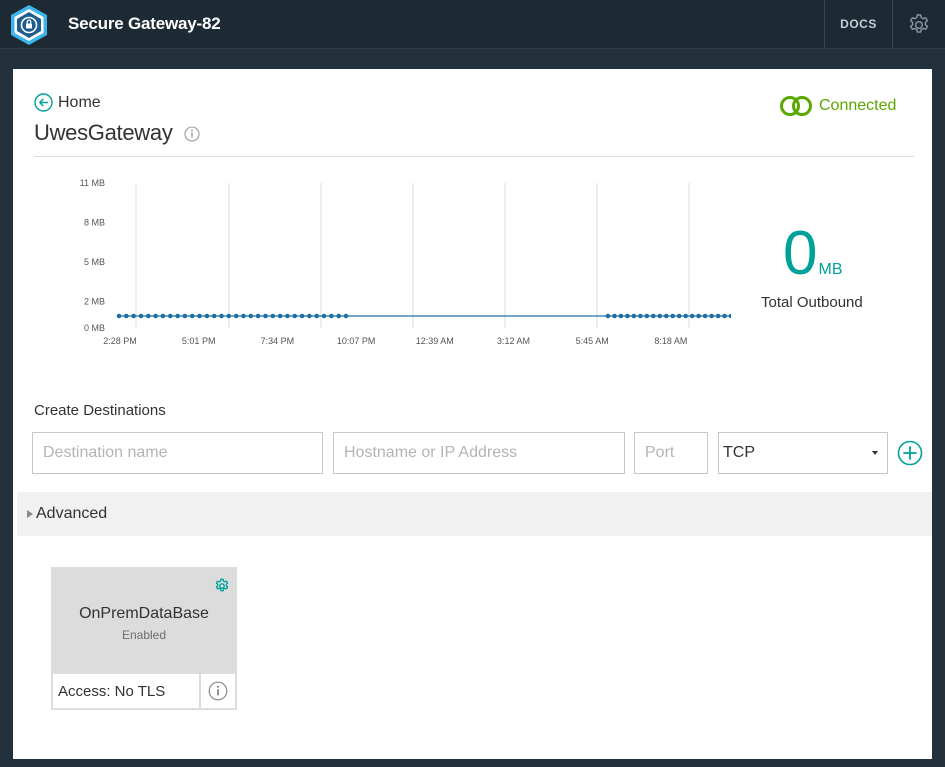 This screenshot has height=767, width=945. Describe the element at coordinates (875, 453) in the screenshot. I see `chevron-down-icon` at that location.